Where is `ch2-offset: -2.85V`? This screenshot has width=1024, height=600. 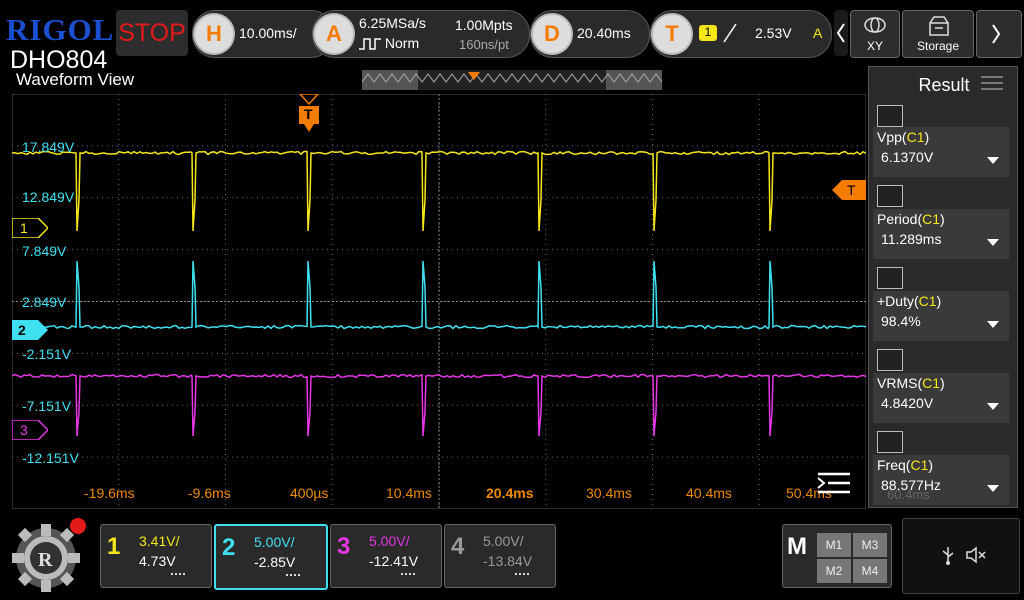
ch2-offset: -2.85V is located at coordinates (274, 562).